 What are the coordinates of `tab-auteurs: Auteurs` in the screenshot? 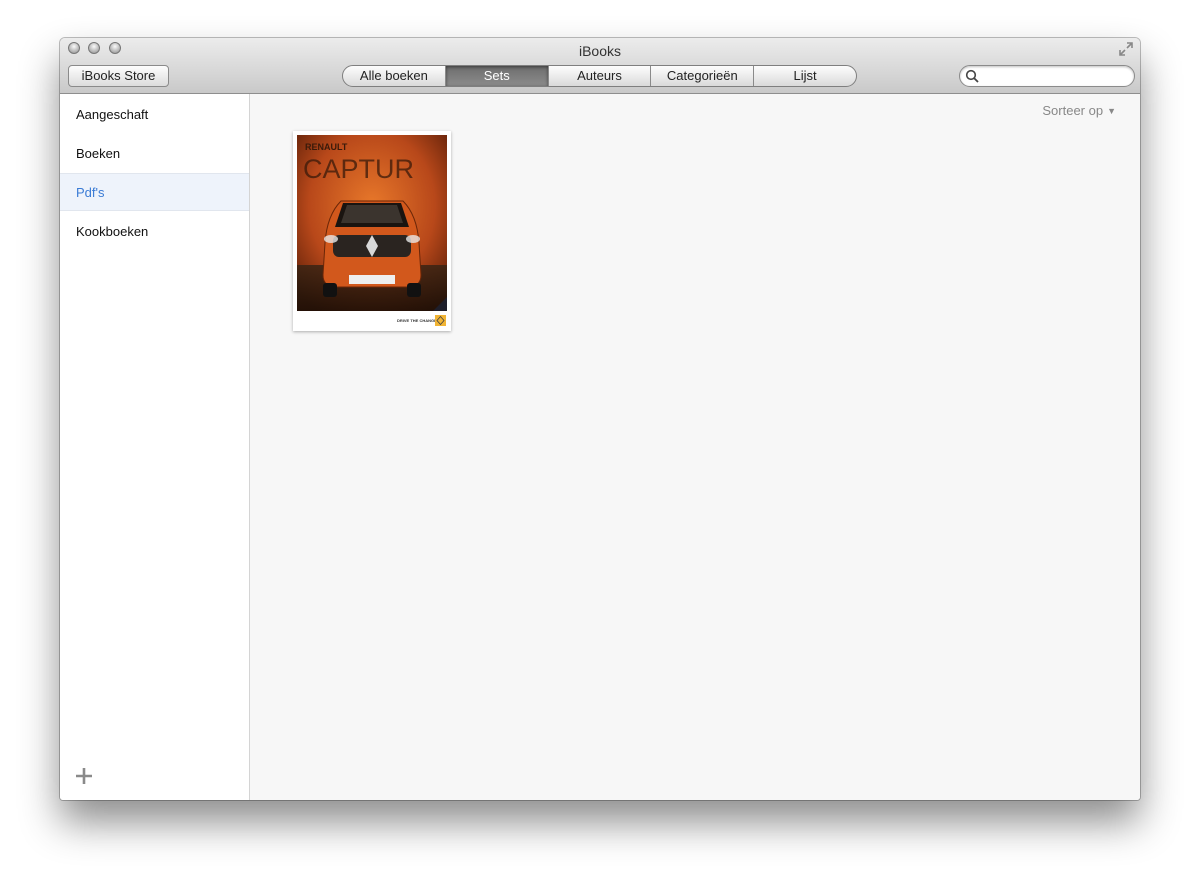 It's located at (600, 76).